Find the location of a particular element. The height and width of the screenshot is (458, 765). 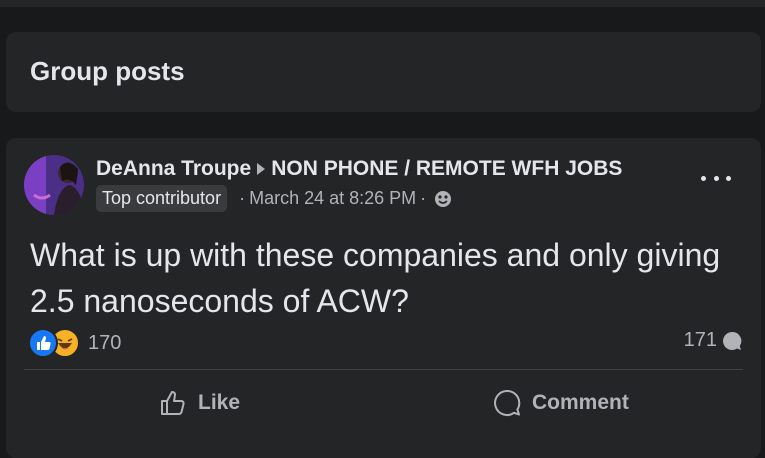

like-icon is located at coordinates (43, 343).